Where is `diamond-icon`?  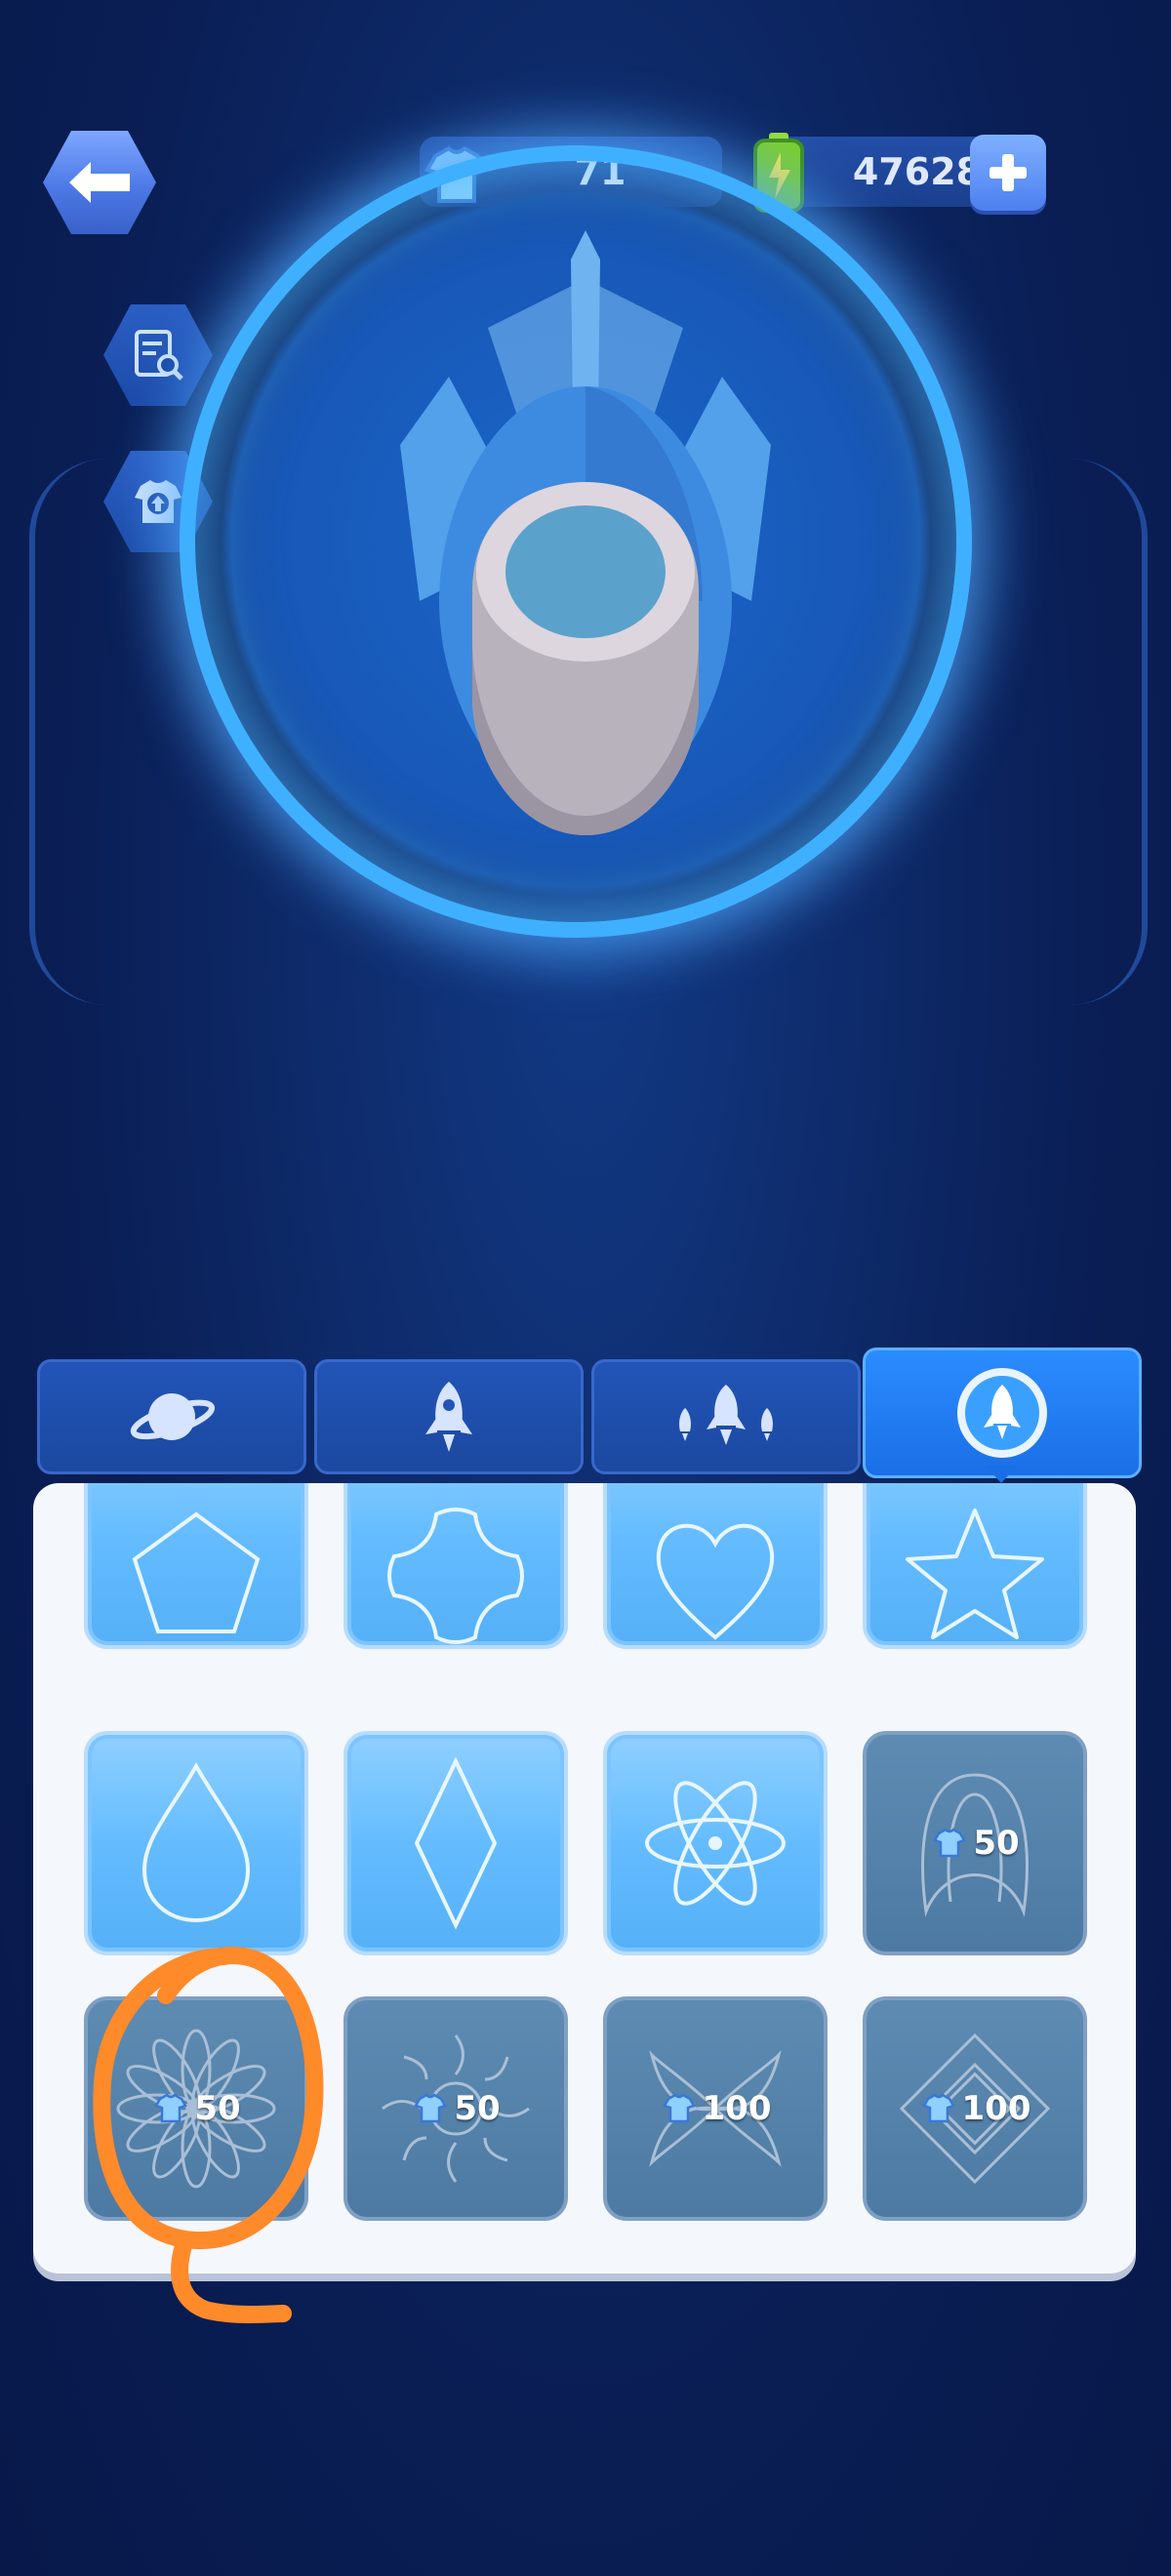
diamond-icon is located at coordinates (456, 1843).